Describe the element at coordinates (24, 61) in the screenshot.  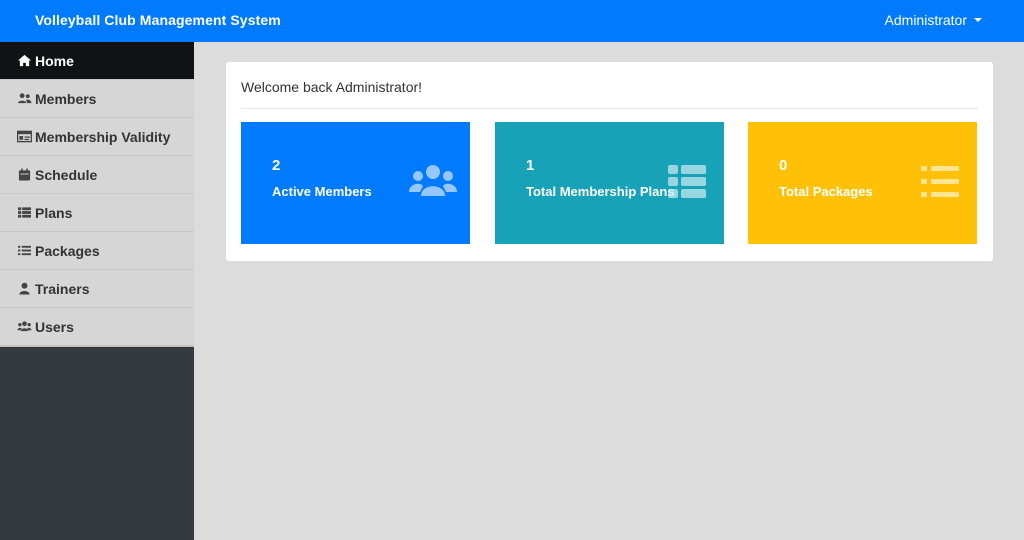
I see `home-icon` at that location.